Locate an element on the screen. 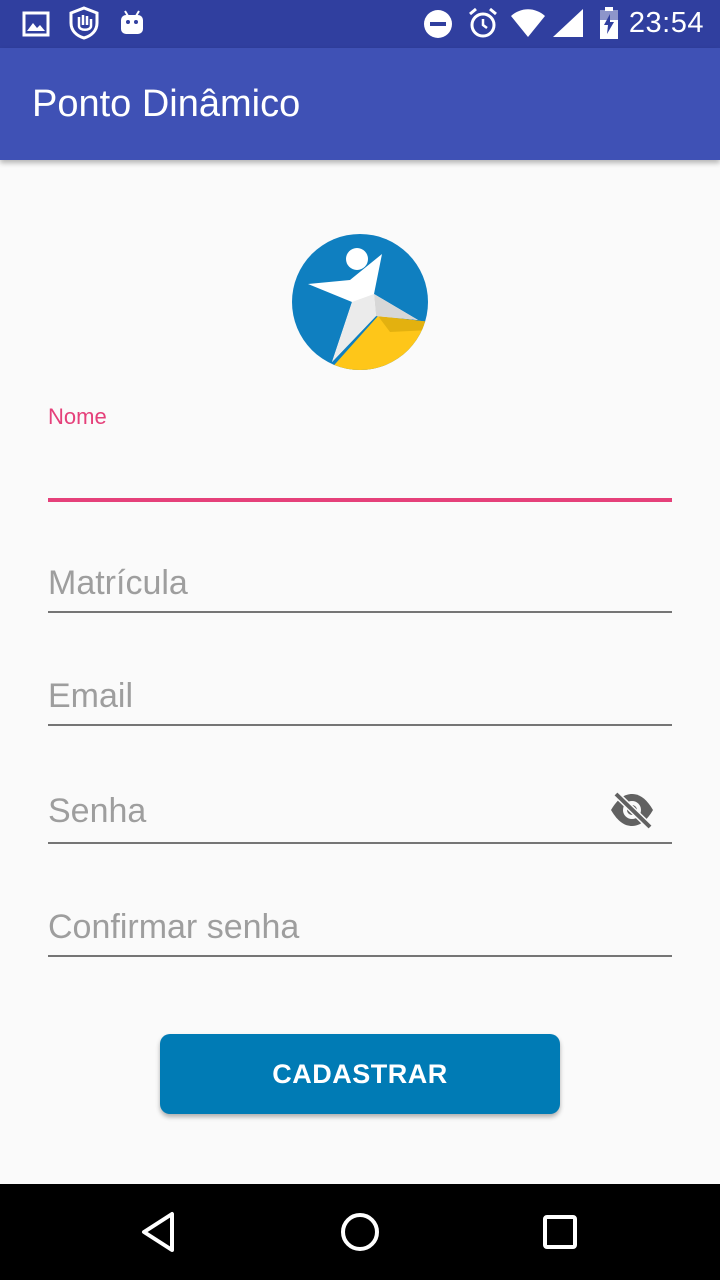  email-field: Email is located at coordinates (360, 701).